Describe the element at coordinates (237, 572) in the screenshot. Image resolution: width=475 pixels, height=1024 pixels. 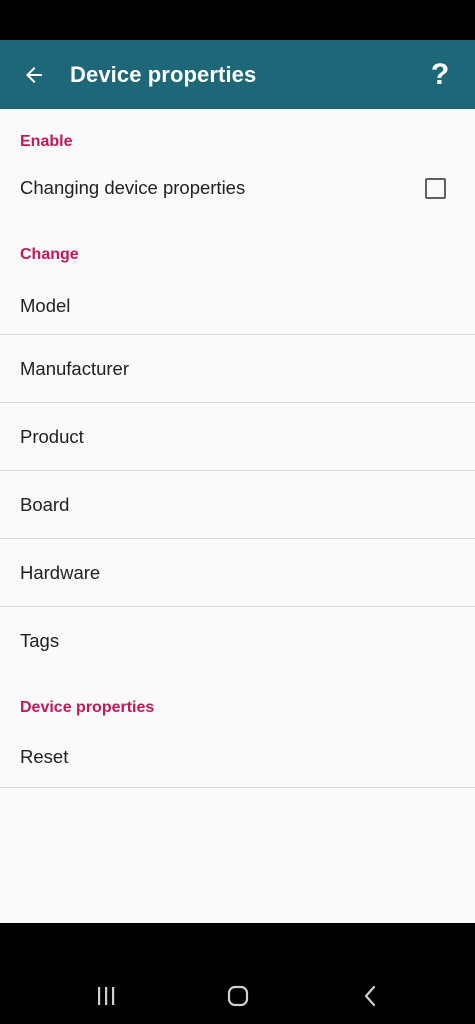
I see `setting-hardware: Hardware` at that location.